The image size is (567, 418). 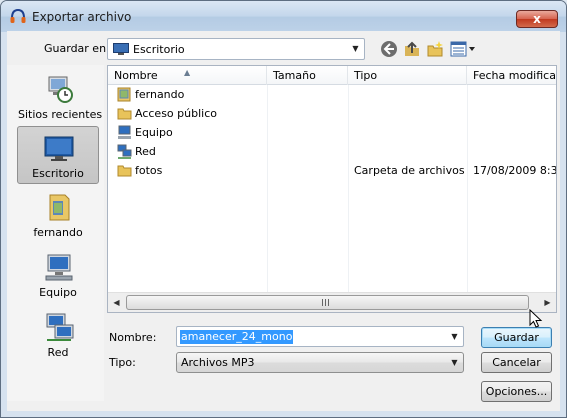 I want to click on place-label: Escritorio, so click(x=58, y=173).